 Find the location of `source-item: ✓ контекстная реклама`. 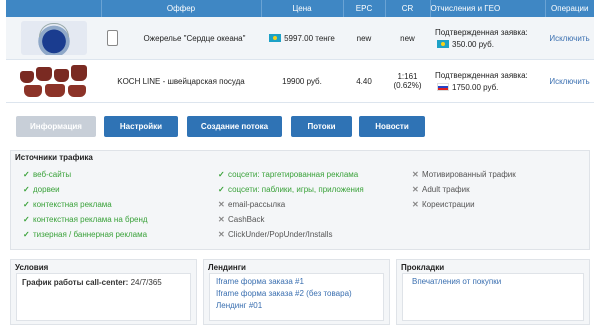

source-item: ✓ контекстная реклама is located at coordinates (67, 204).